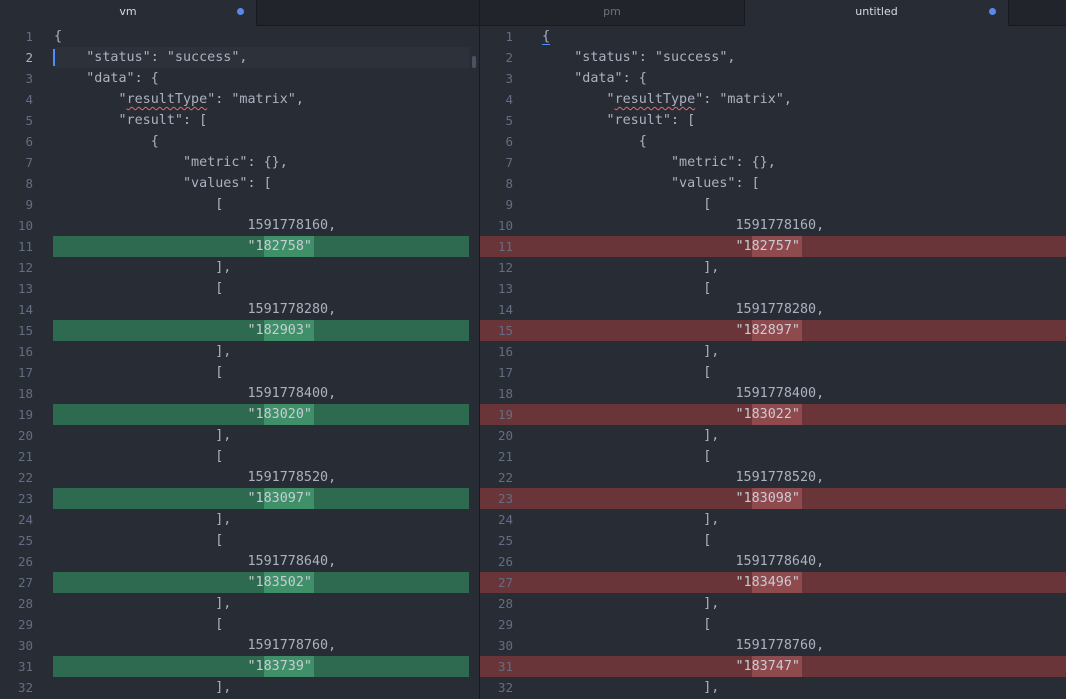 The height and width of the screenshot is (699, 1066). What do you see at coordinates (29, 204) in the screenshot?
I see `line-number: 9` at bounding box center [29, 204].